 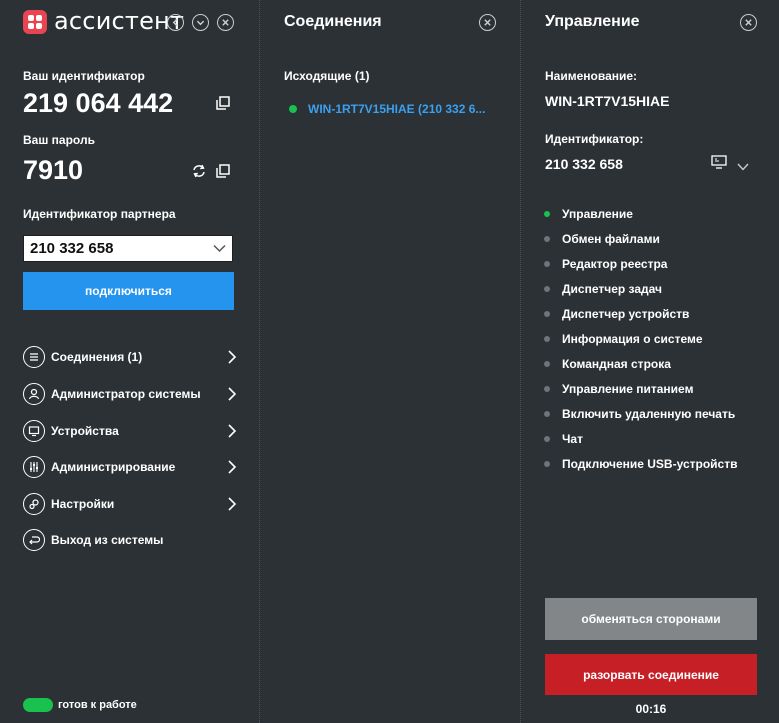 What do you see at coordinates (611, 238) in the screenshot?
I see `feature-label: Обмен файлами` at bounding box center [611, 238].